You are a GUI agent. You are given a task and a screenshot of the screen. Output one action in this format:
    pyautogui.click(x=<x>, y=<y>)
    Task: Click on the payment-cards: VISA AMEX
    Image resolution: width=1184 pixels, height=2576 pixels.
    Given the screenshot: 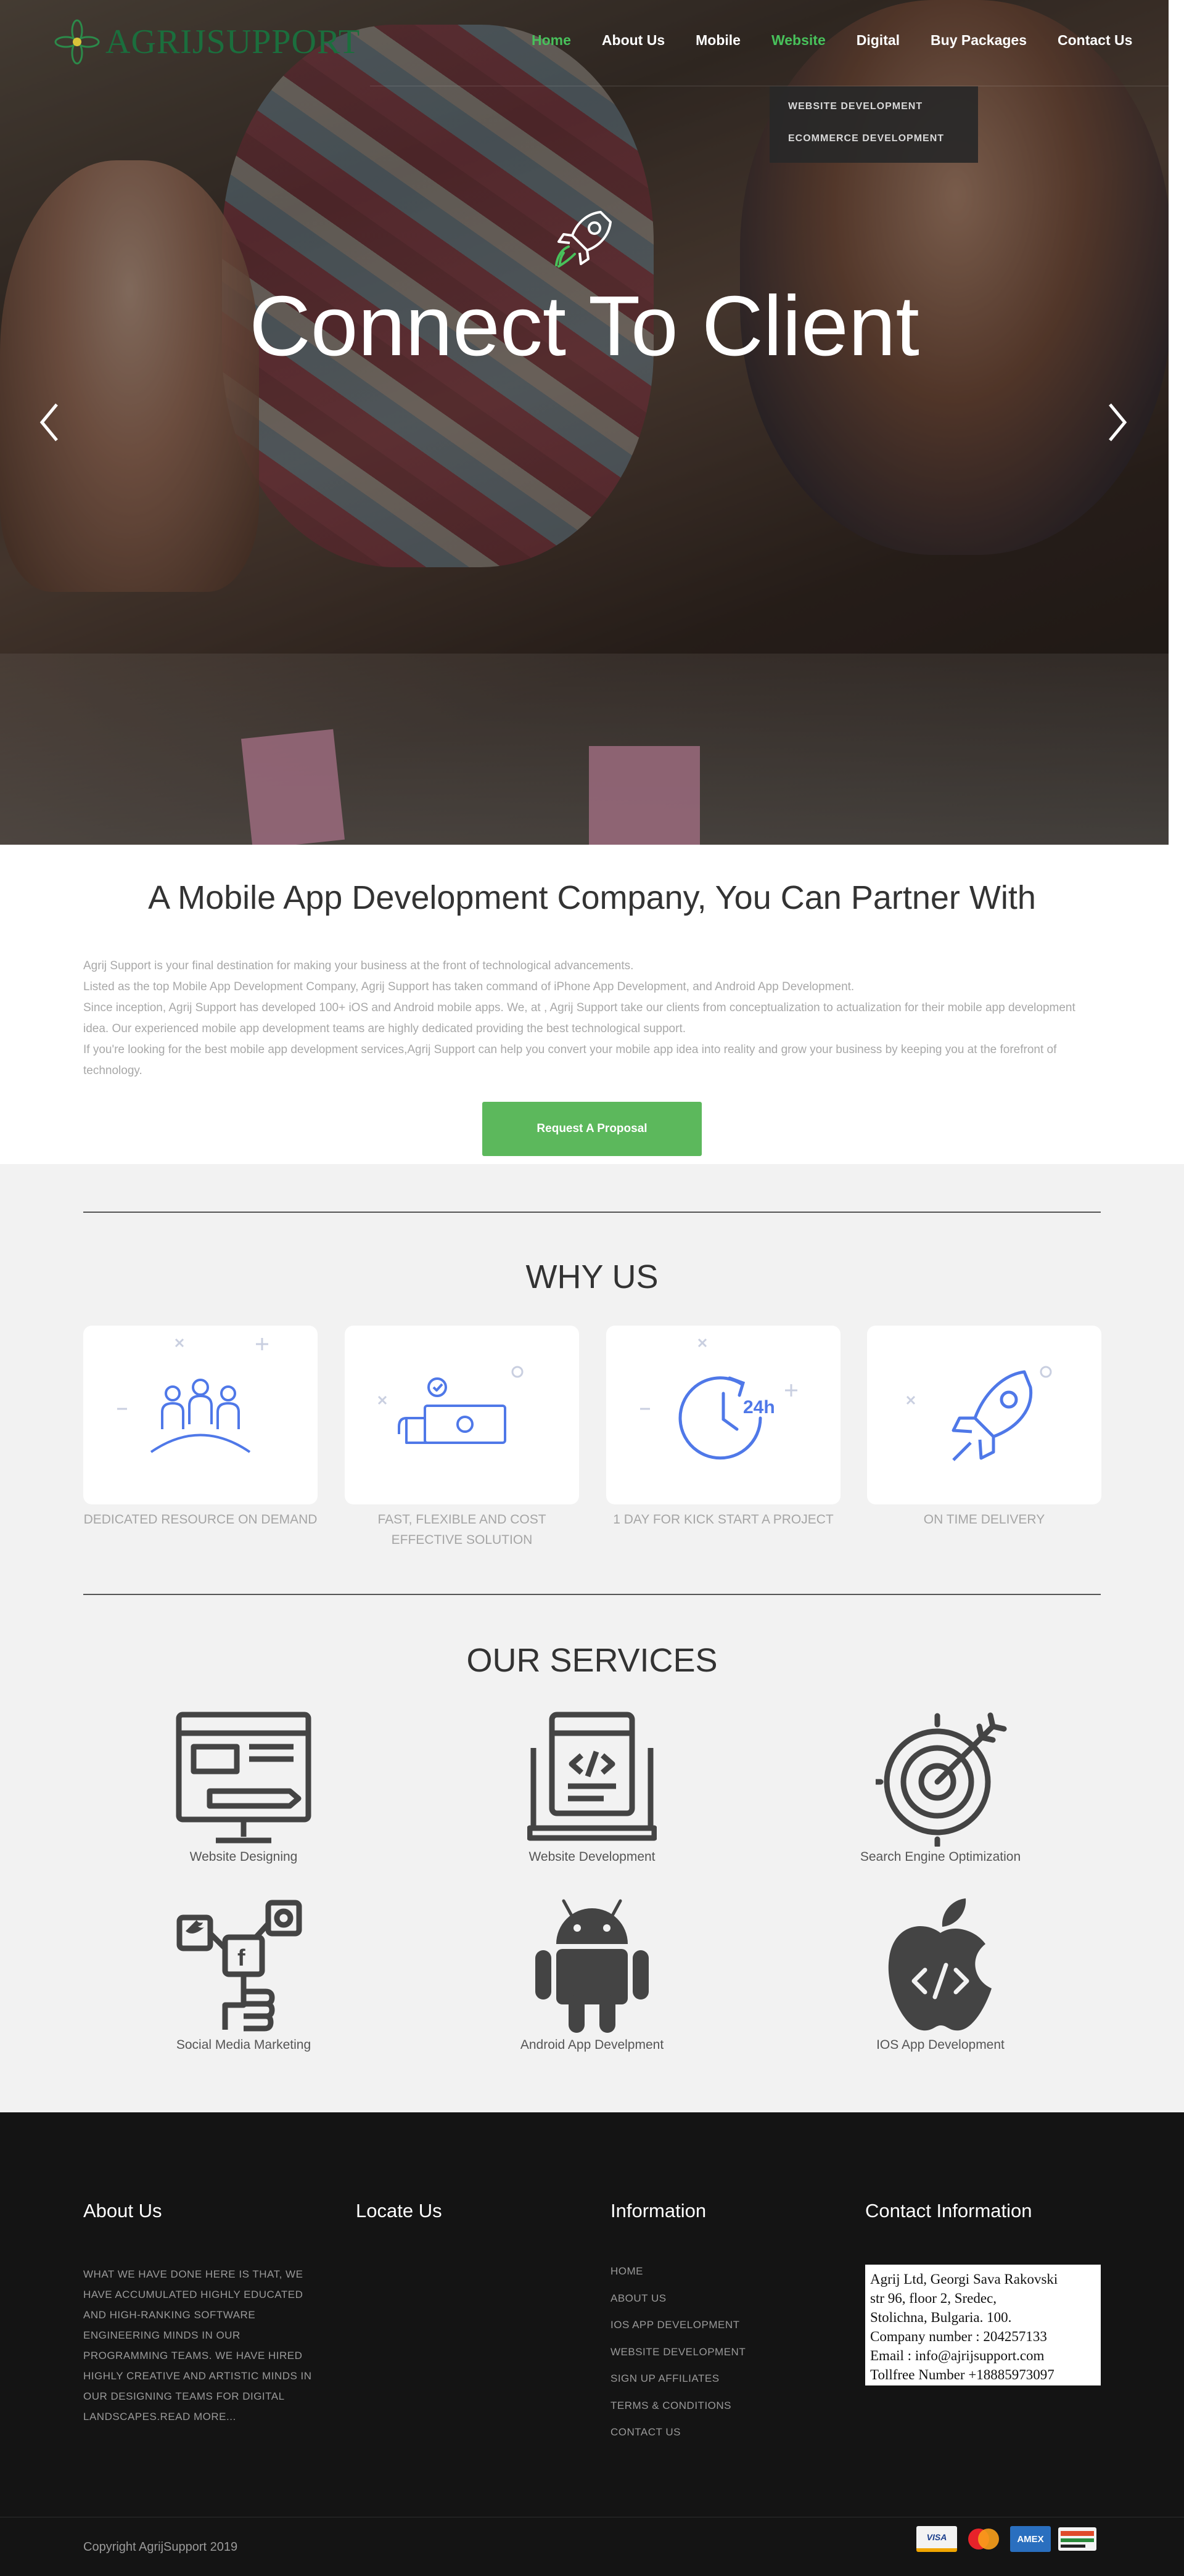 What is the action you would take?
    pyautogui.click(x=1007, y=2539)
    